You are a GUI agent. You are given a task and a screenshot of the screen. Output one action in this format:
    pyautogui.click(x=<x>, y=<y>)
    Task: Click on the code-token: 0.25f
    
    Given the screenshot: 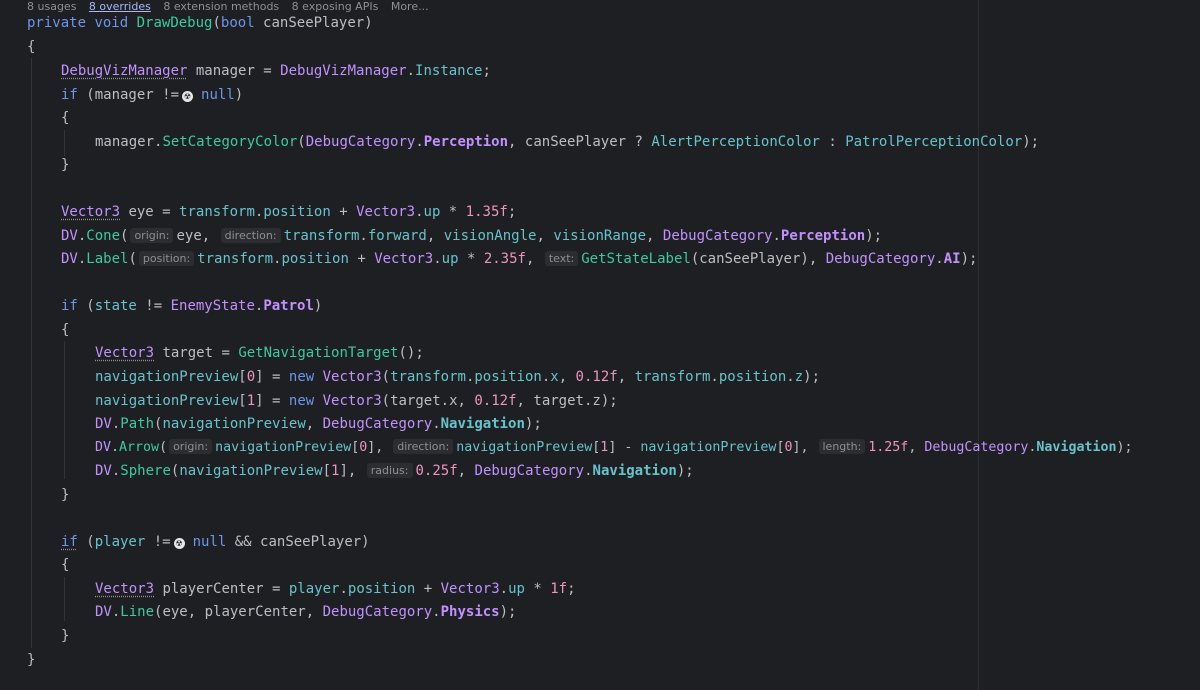 What is the action you would take?
    pyautogui.click(x=436, y=471)
    